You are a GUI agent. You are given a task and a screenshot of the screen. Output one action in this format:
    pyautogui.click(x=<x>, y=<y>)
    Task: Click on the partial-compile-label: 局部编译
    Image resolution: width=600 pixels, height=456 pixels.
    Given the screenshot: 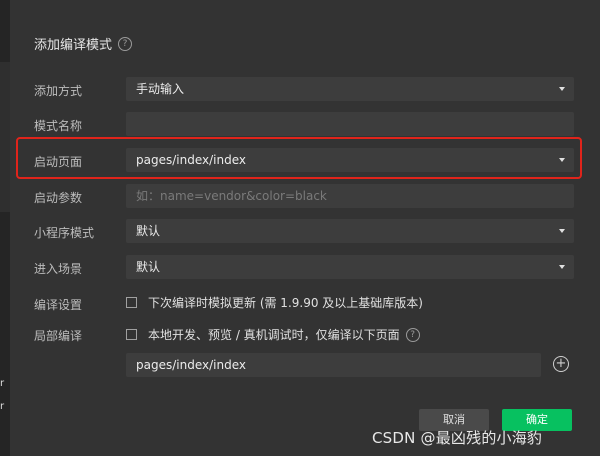 What is the action you would take?
    pyautogui.click(x=58, y=336)
    